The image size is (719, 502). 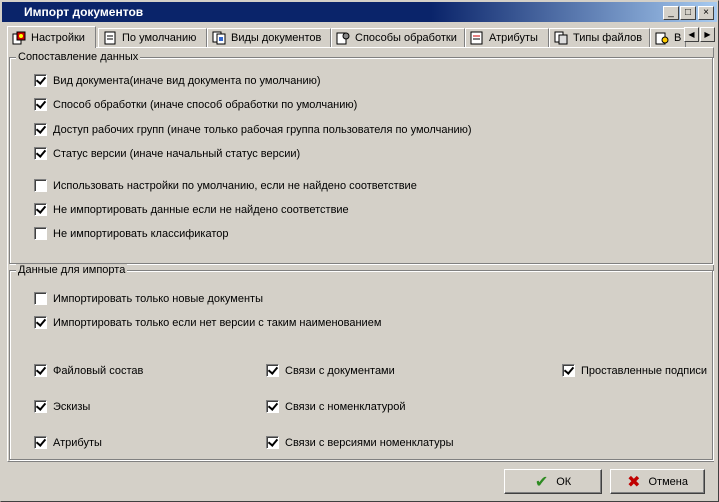 I want to click on tab-document-types-label: Виды документов, so click(x=276, y=38).